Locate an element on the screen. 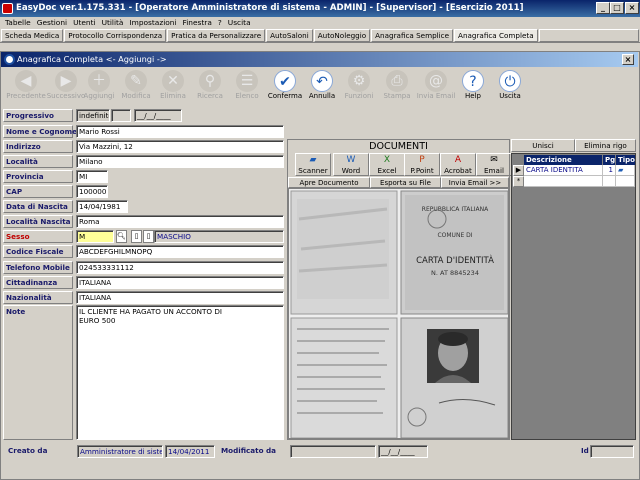 Image resolution: width=640 pixels, height=480 pixels. tab-protocollo-corrispondenza: Protocollo Corrispondenza is located at coordinates (115, 35).